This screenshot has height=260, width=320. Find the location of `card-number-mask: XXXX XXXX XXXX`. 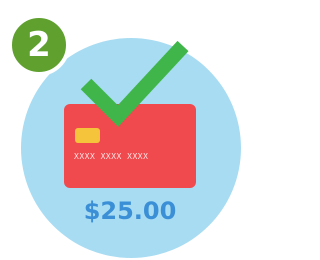

card-number-mask: XXXX XXXX XXXX is located at coordinates (111, 156).